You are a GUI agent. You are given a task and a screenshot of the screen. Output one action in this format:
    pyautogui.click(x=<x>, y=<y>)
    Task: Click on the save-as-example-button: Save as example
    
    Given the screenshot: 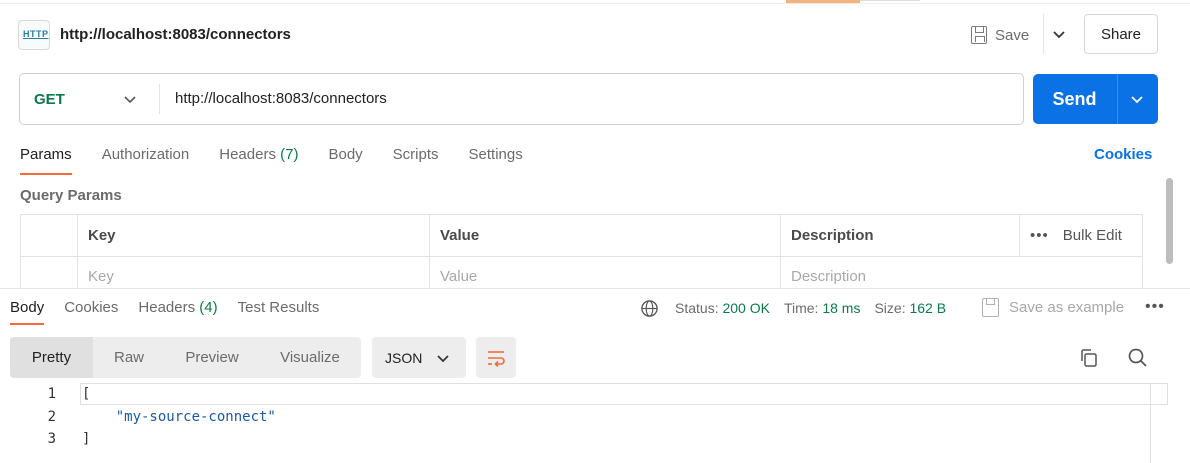 What is the action you would take?
    pyautogui.click(x=1053, y=307)
    